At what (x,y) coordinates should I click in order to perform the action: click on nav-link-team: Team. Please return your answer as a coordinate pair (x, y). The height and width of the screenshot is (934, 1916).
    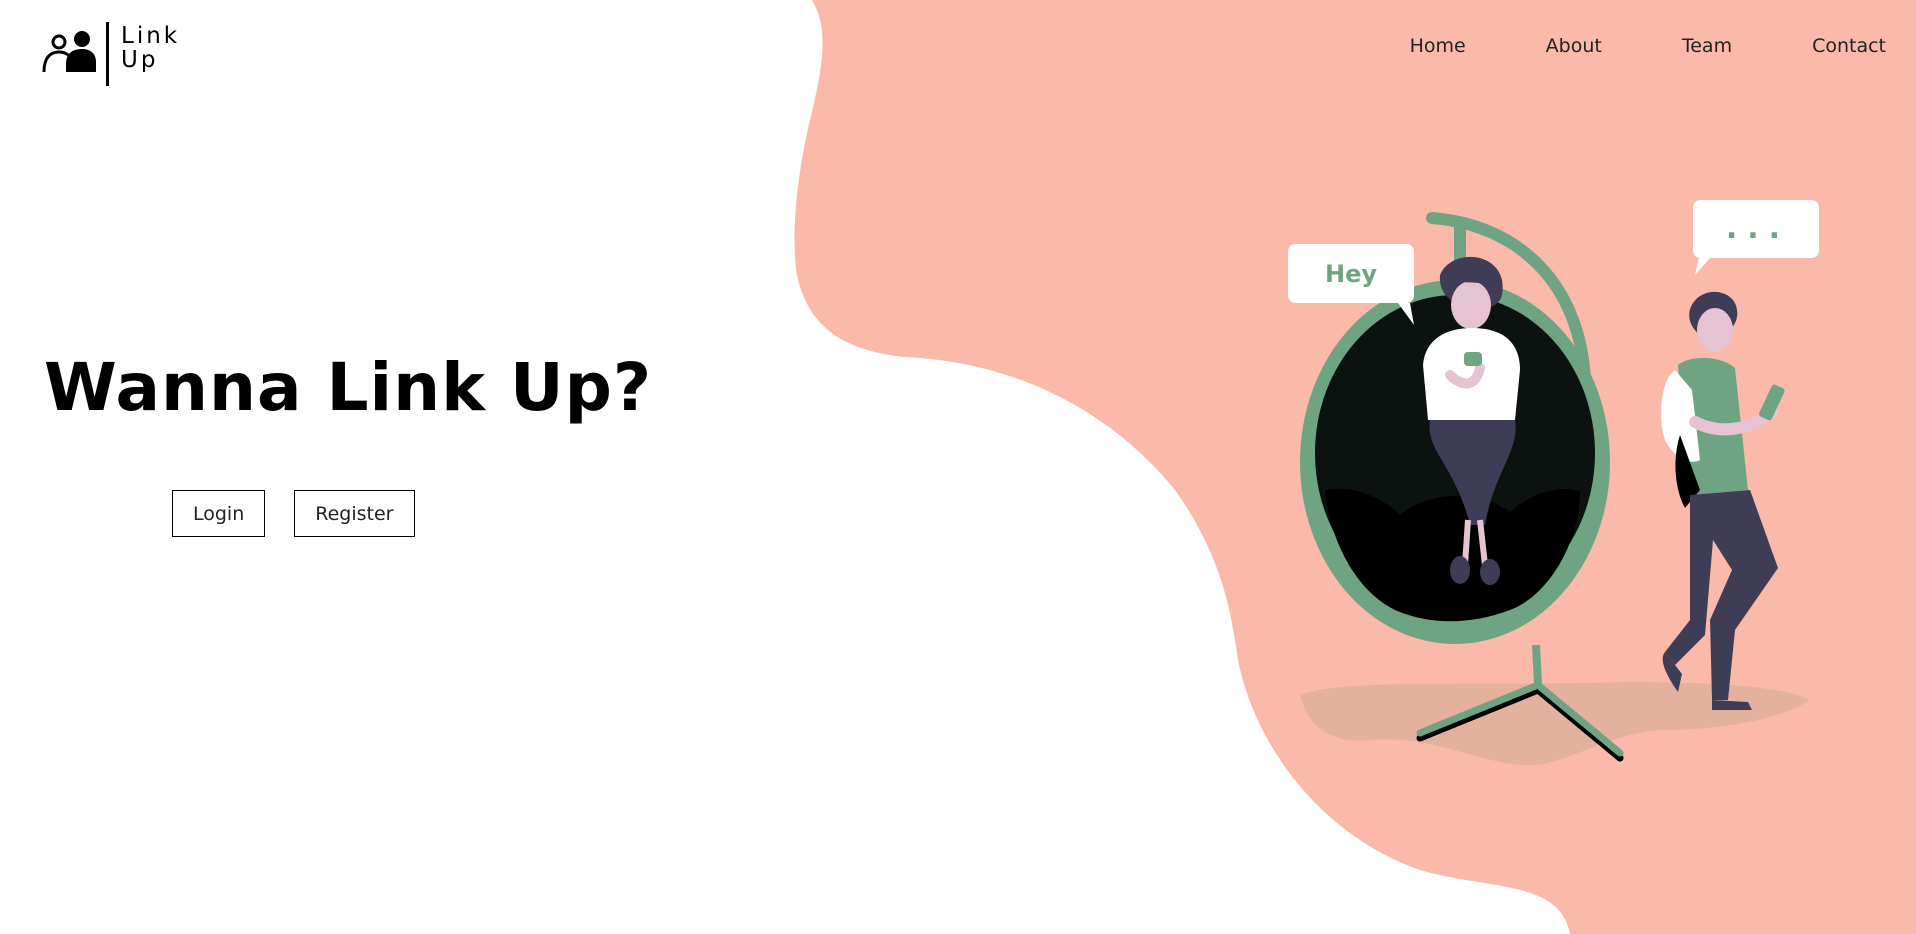
    Looking at the image, I should click on (1707, 46).